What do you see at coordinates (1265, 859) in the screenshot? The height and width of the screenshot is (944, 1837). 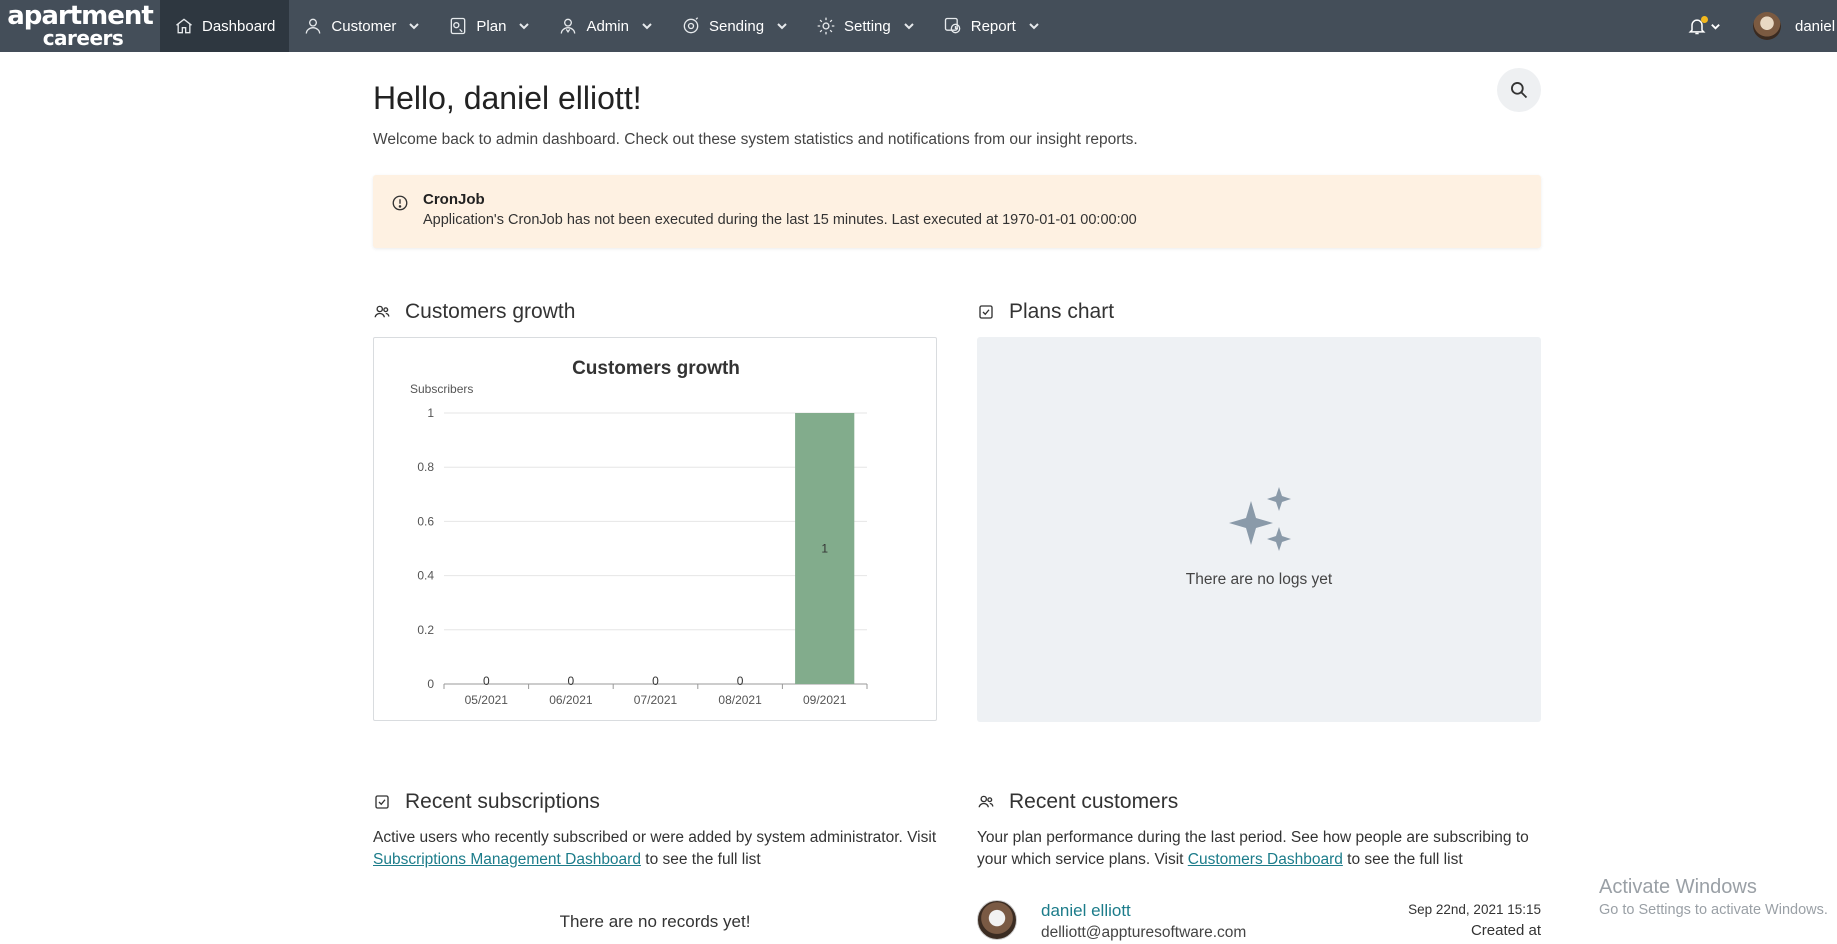 I see `customers-dashboard-link: Customers Dashboard` at bounding box center [1265, 859].